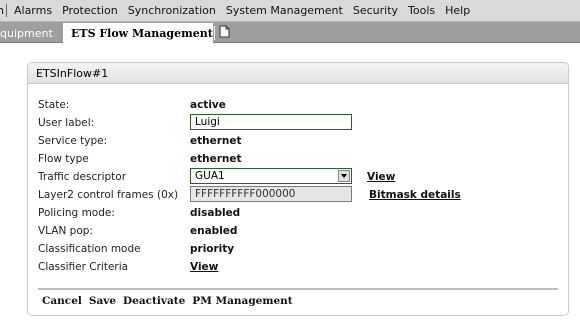 This screenshot has height=322, width=580. Describe the element at coordinates (138, 33) in the screenshot. I see `tab-ets-flow-management: ETS Flow Management` at that location.